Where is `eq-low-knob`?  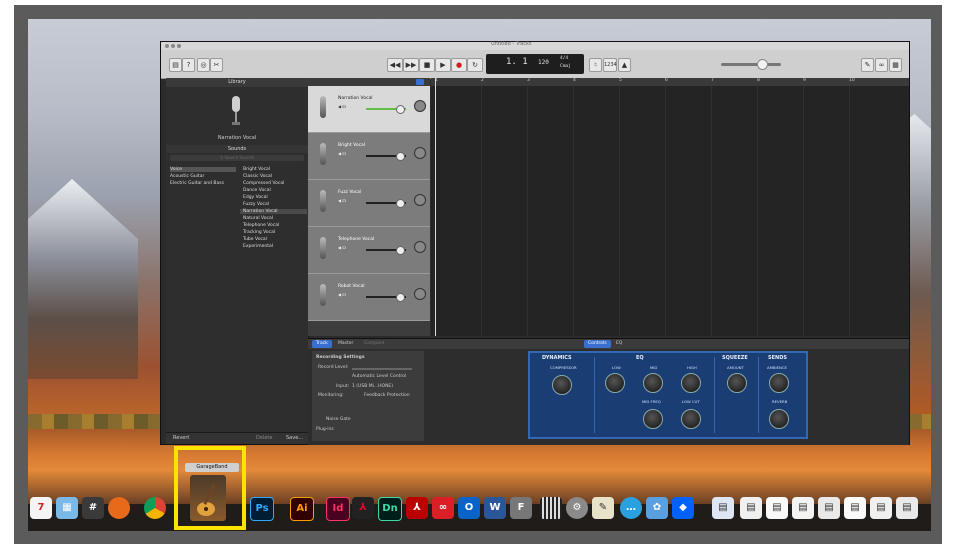 eq-low-knob is located at coordinates (615, 383).